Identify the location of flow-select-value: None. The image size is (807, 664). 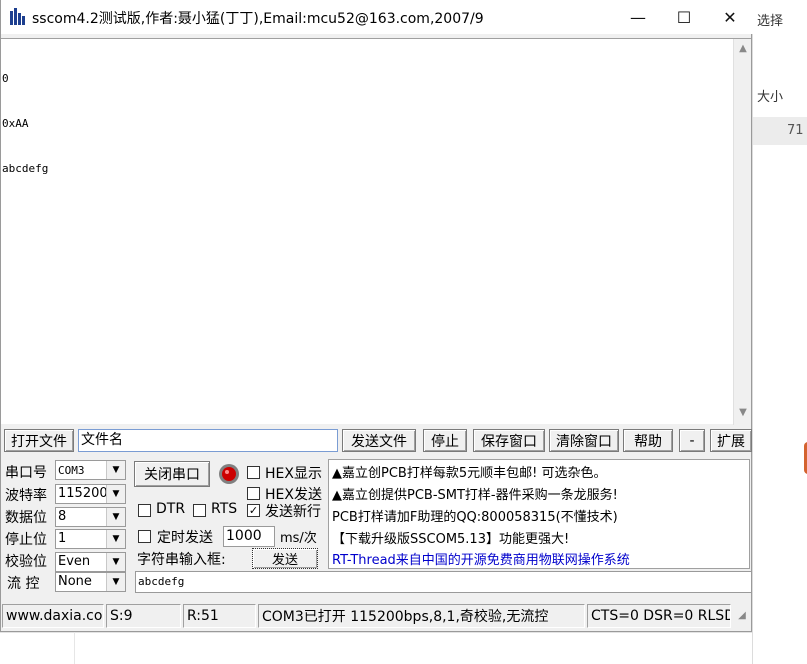
(75, 581).